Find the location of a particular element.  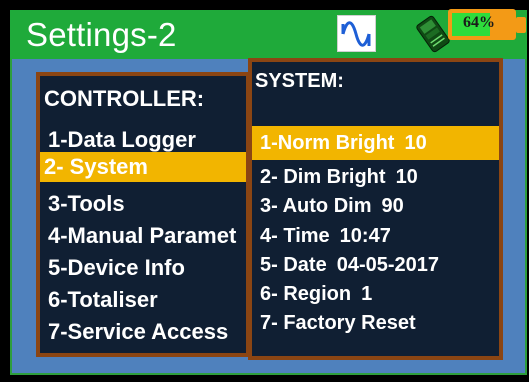

system-item-time: 4- Time 10:47 is located at coordinates (325, 236).